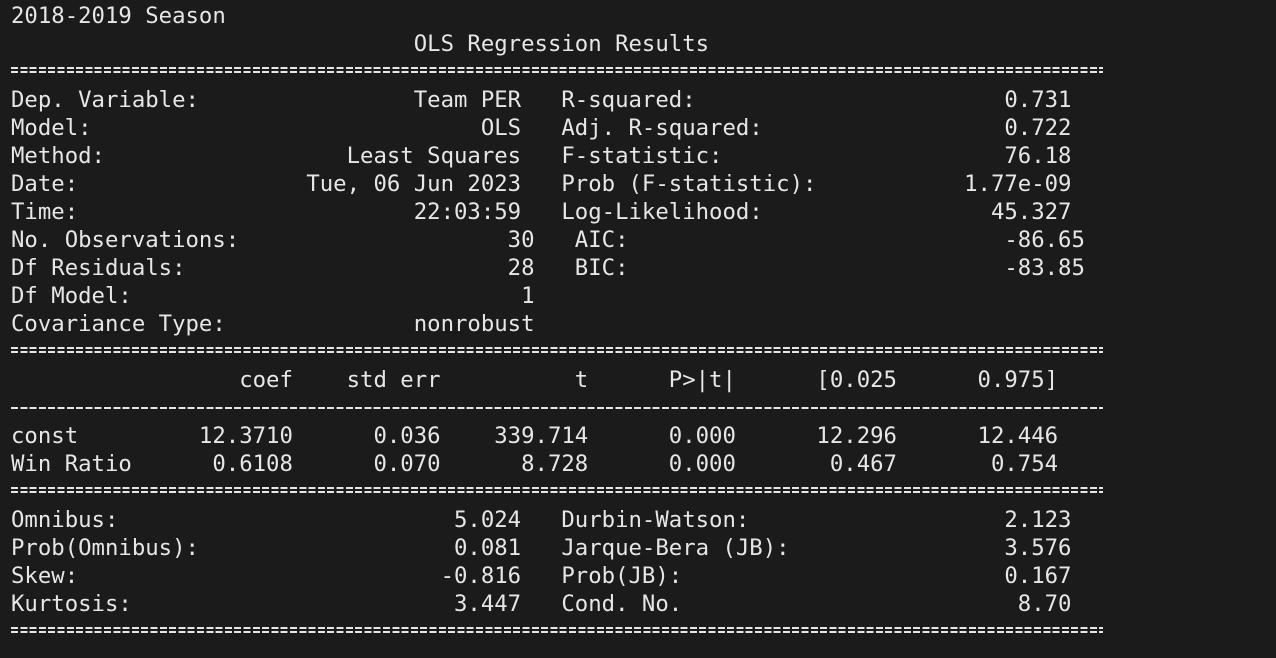 This screenshot has width=1276, height=658. I want to click on summary-row: Df Residuals: 28 BIC: -83.85, so click(548, 268).